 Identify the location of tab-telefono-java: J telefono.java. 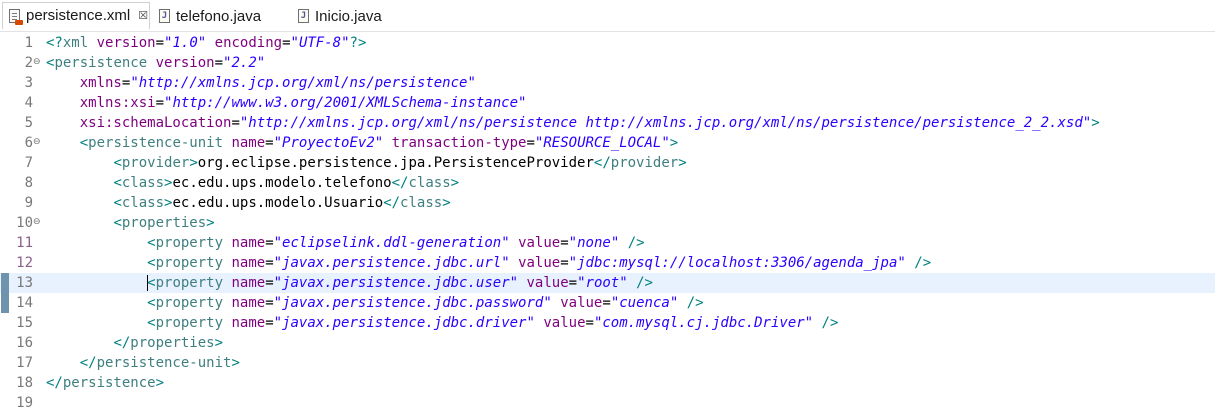
(208, 16).